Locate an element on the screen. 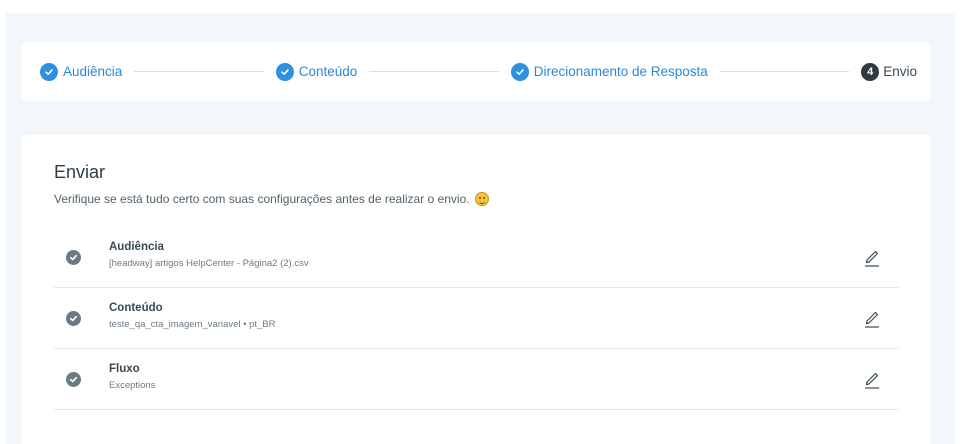  step-audiencia: Audiência is located at coordinates (81, 71).